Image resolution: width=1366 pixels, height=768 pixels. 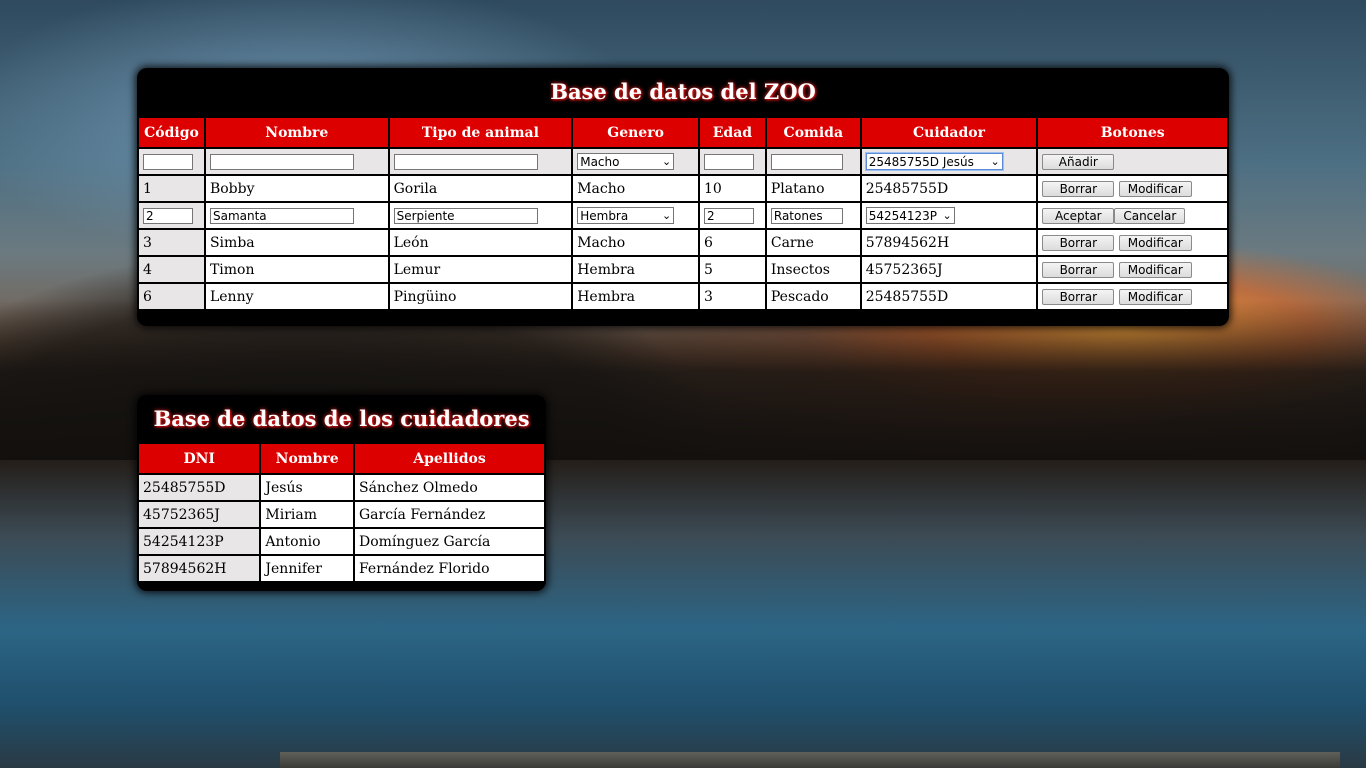 I want to click on cuidador-cell: 57894562H, so click(x=949, y=242).